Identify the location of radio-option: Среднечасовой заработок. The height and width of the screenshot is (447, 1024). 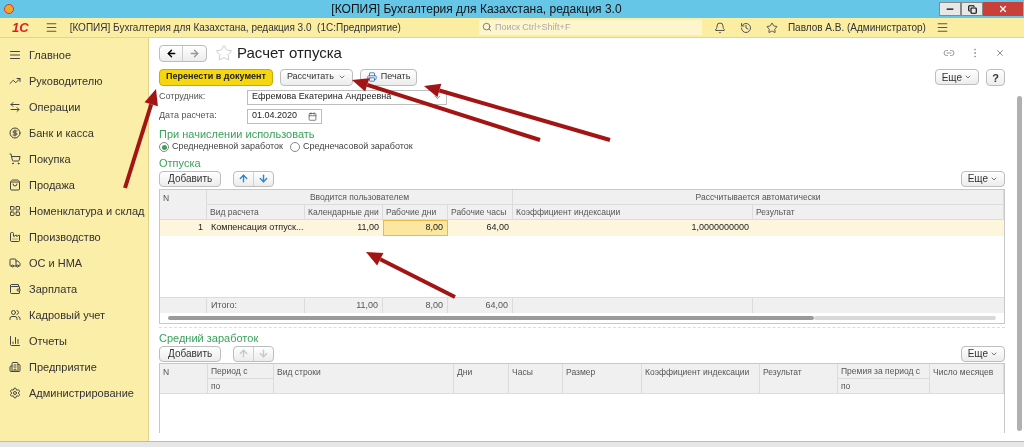
(351, 147).